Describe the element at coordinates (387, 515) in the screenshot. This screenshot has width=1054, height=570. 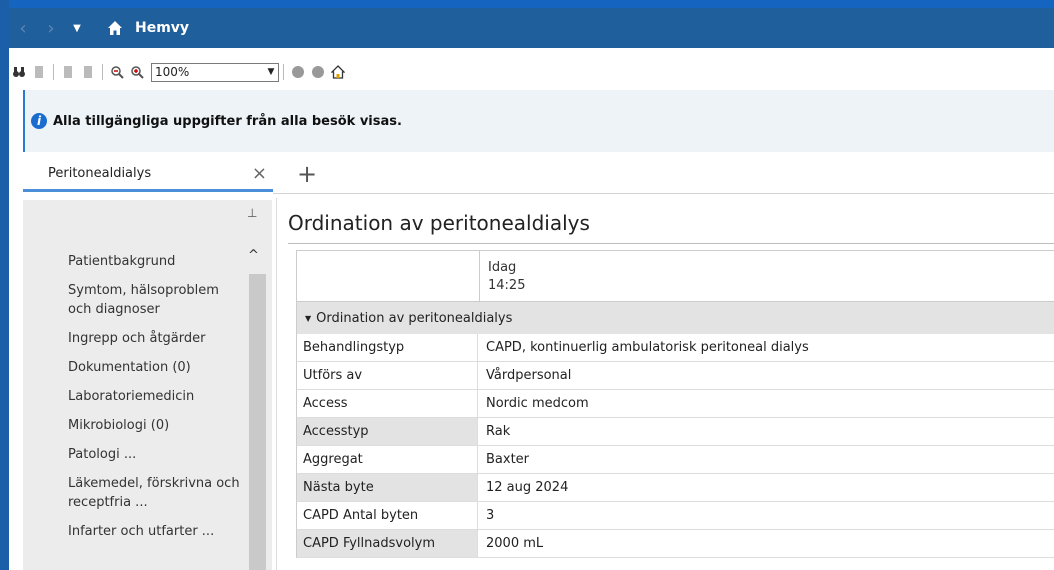
I see `row-key: CAPD Antal byten` at that location.